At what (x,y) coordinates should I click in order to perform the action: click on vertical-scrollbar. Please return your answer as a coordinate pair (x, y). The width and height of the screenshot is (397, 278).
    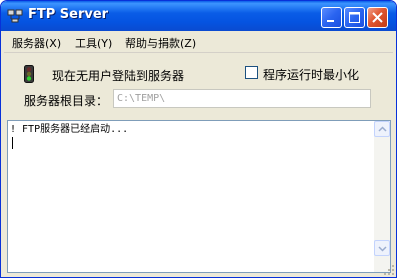
    Looking at the image, I should click on (382, 196).